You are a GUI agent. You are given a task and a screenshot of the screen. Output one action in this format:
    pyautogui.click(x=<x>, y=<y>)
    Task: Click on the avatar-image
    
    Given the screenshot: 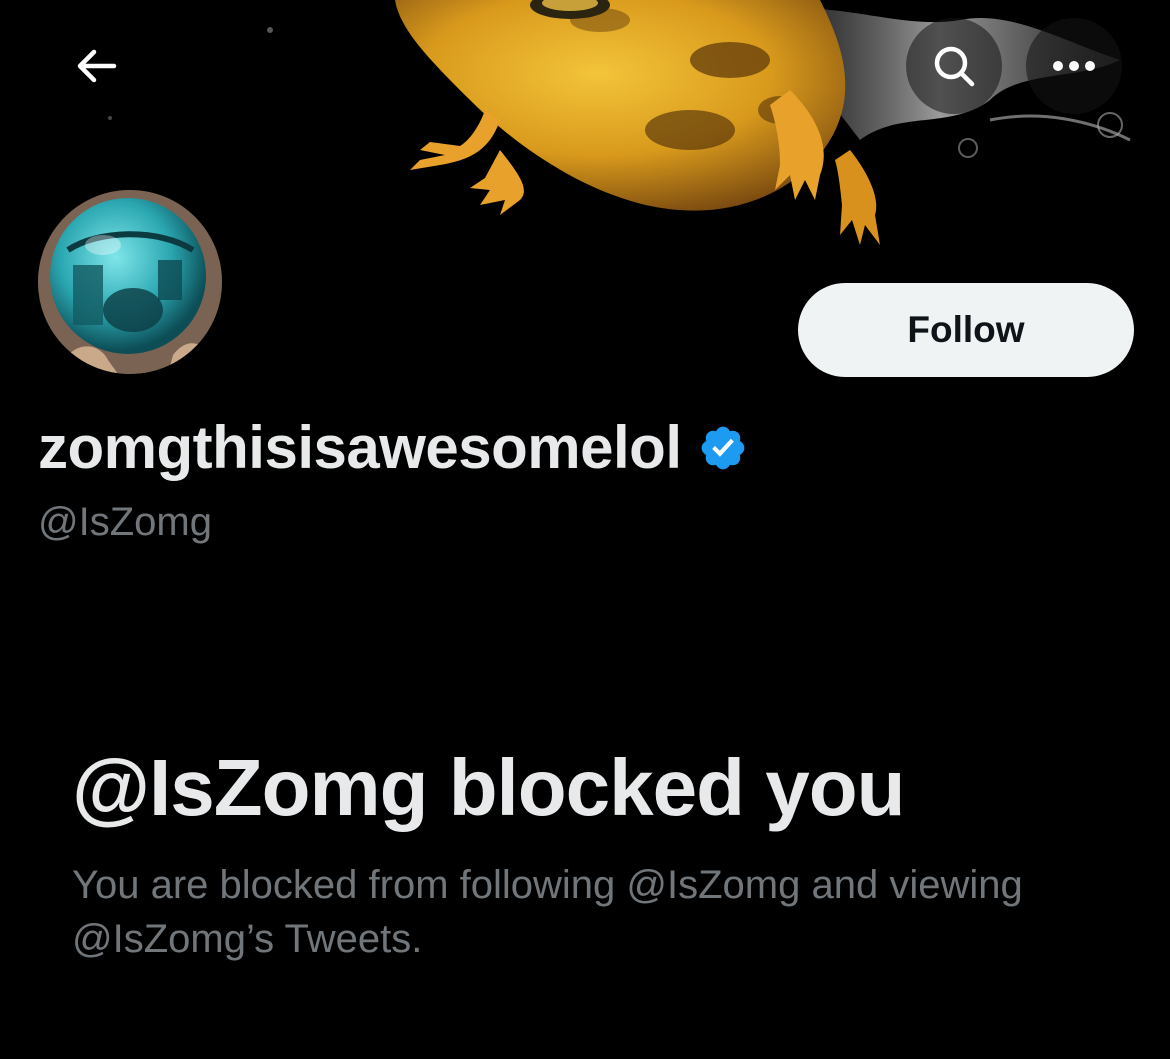 What is the action you would take?
    pyautogui.click(x=130, y=282)
    